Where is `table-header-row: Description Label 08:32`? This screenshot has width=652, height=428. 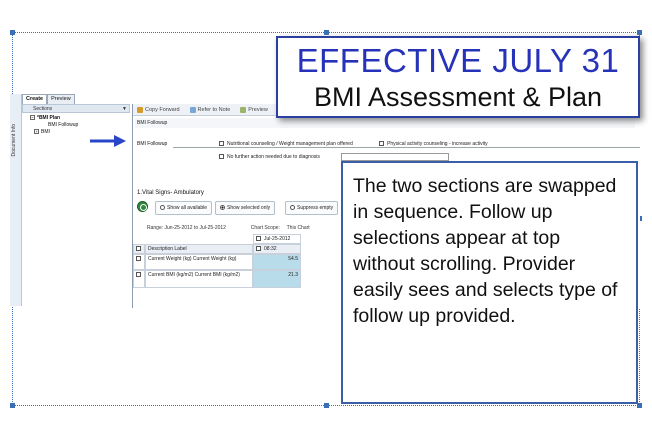 table-header-row: Description Label 08:32 is located at coordinates (217, 249).